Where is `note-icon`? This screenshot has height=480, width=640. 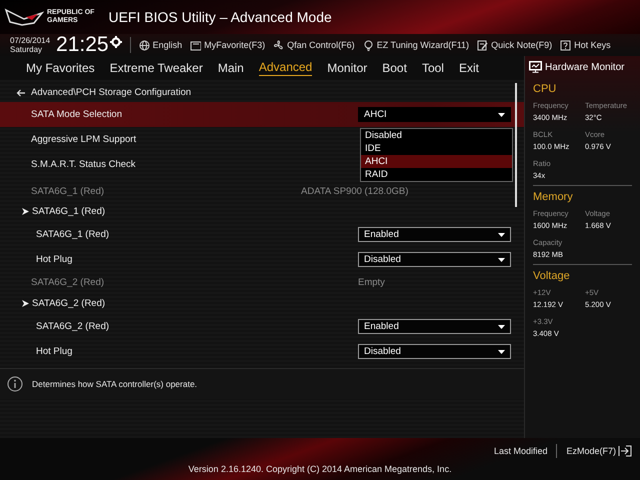
note-icon is located at coordinates (482, 45).